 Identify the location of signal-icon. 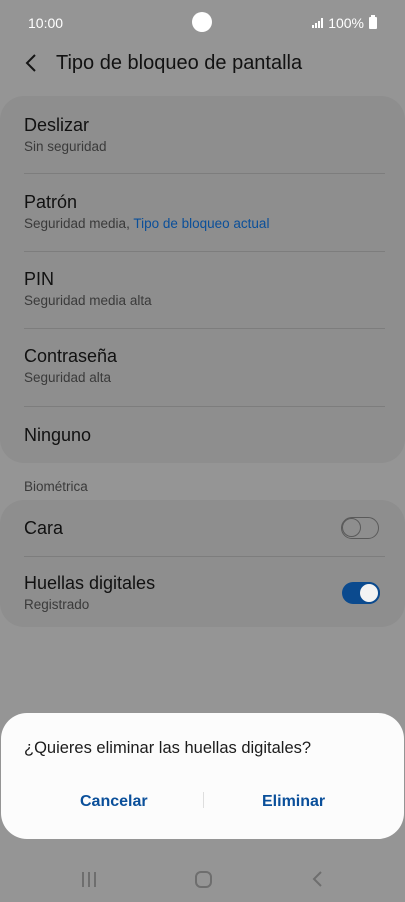
(318, 23).